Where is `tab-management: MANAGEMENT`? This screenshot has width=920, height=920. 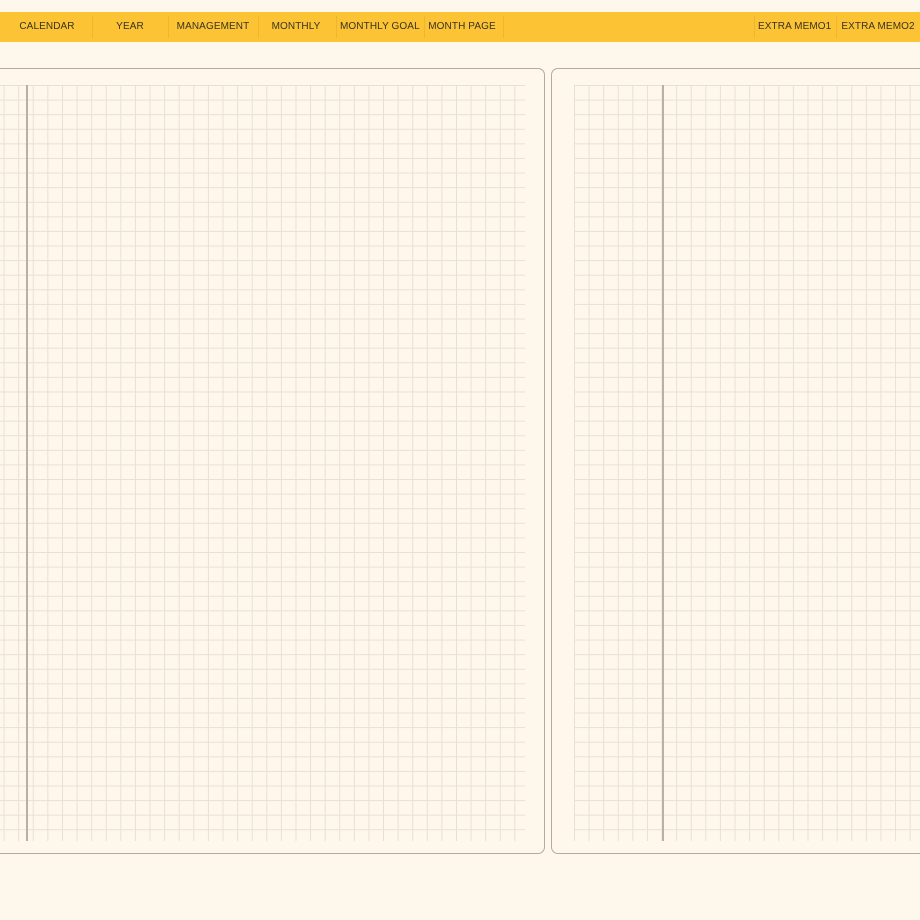
tab-management: MANAGEMENT is located at coordinates (213, 27).